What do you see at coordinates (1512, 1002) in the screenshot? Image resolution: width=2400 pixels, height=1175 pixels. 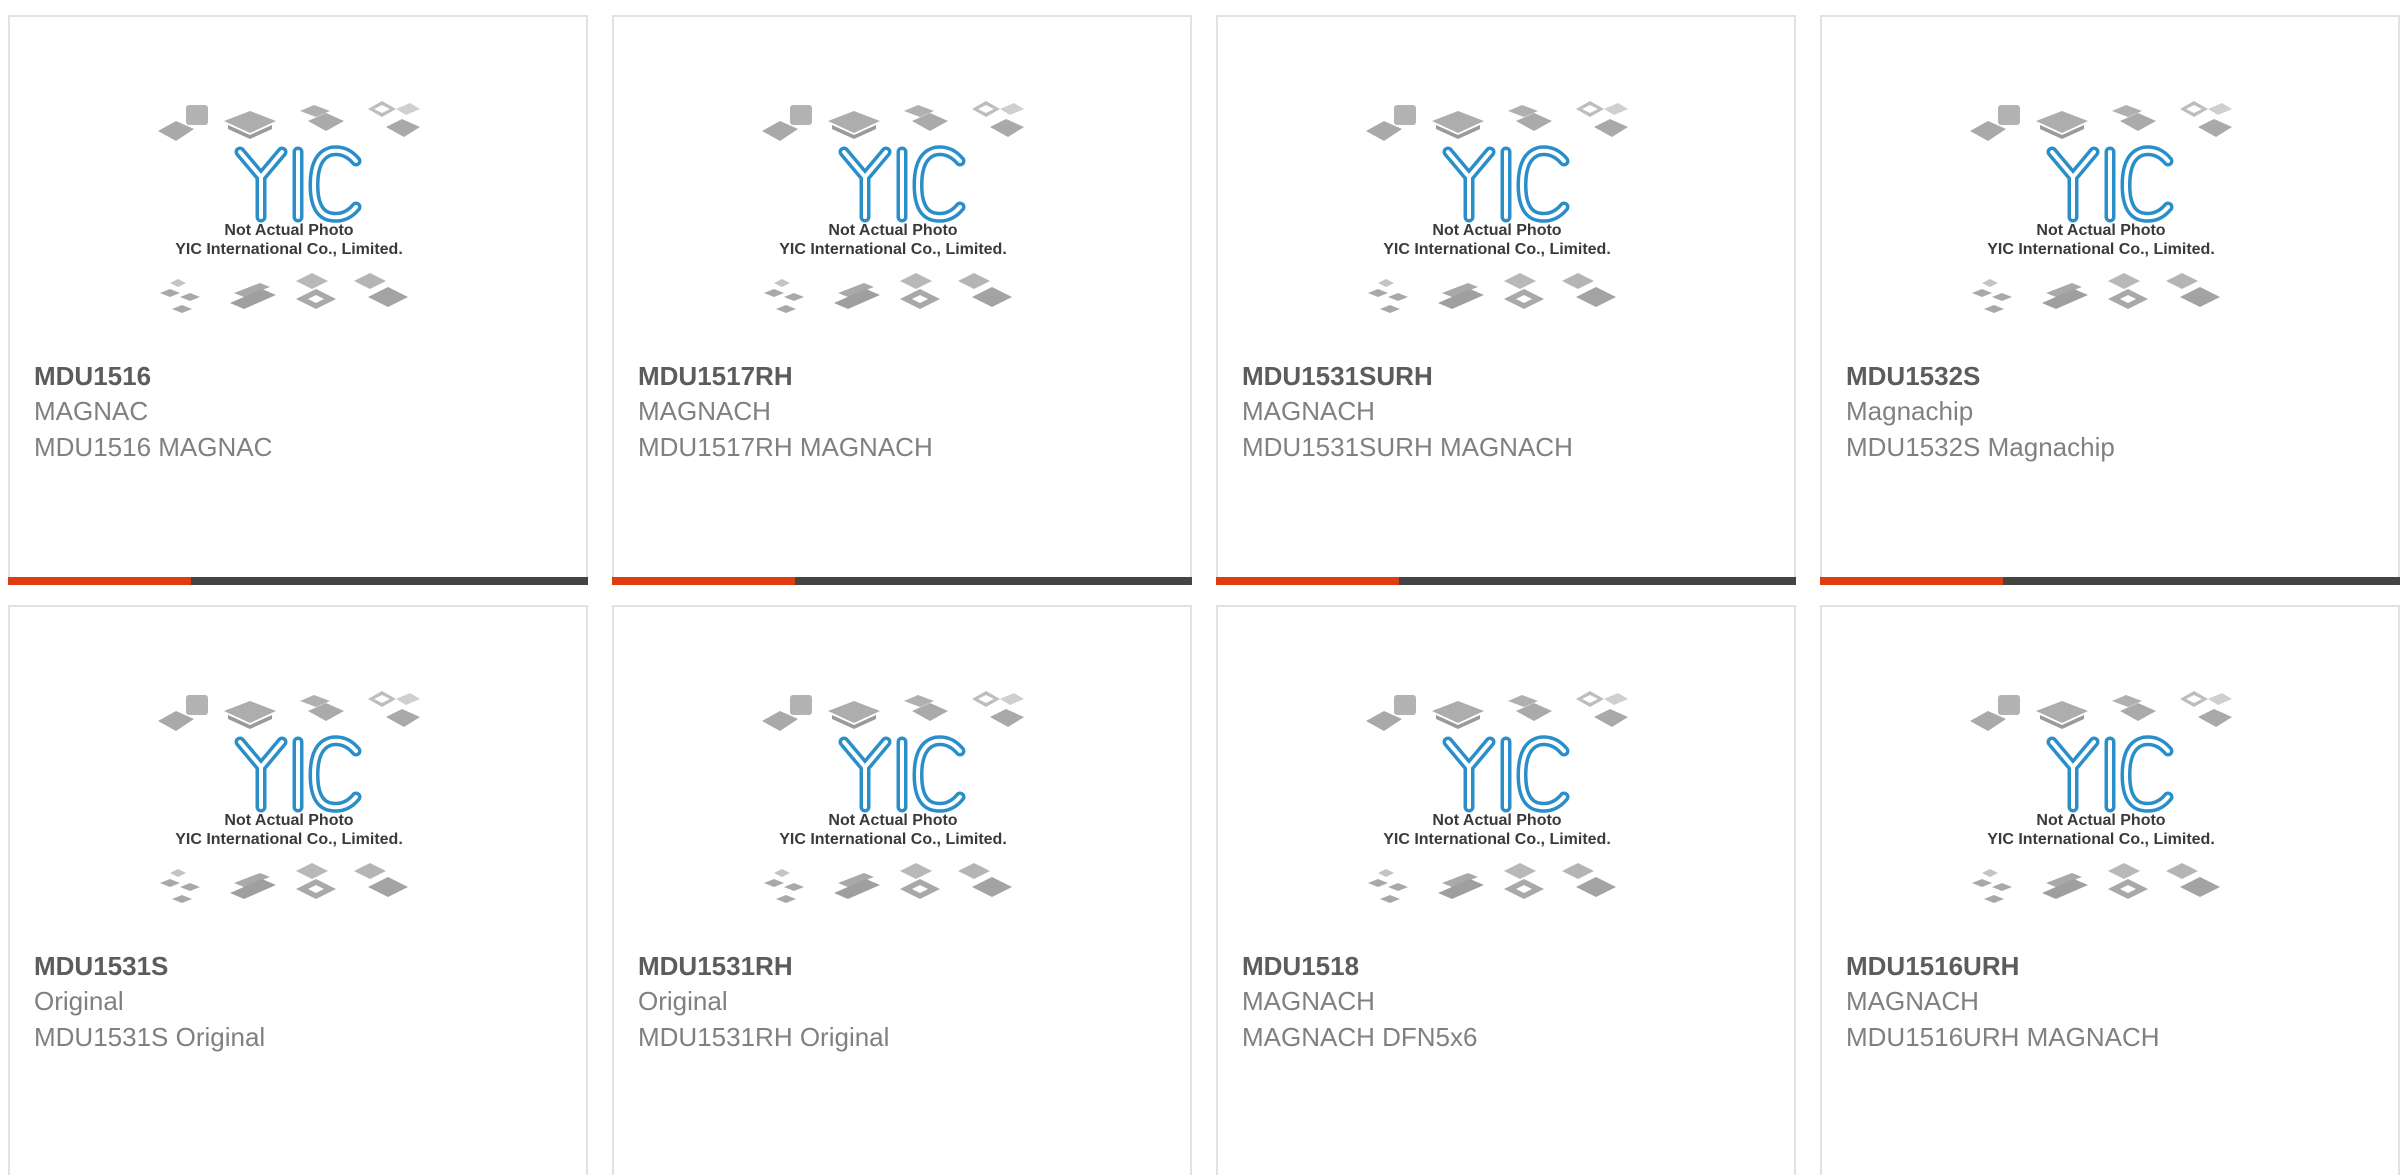 I see `product-info: MDU1518 MAGNACH MAGNACH DFN5x6` at bounding box center [1512, 1002].